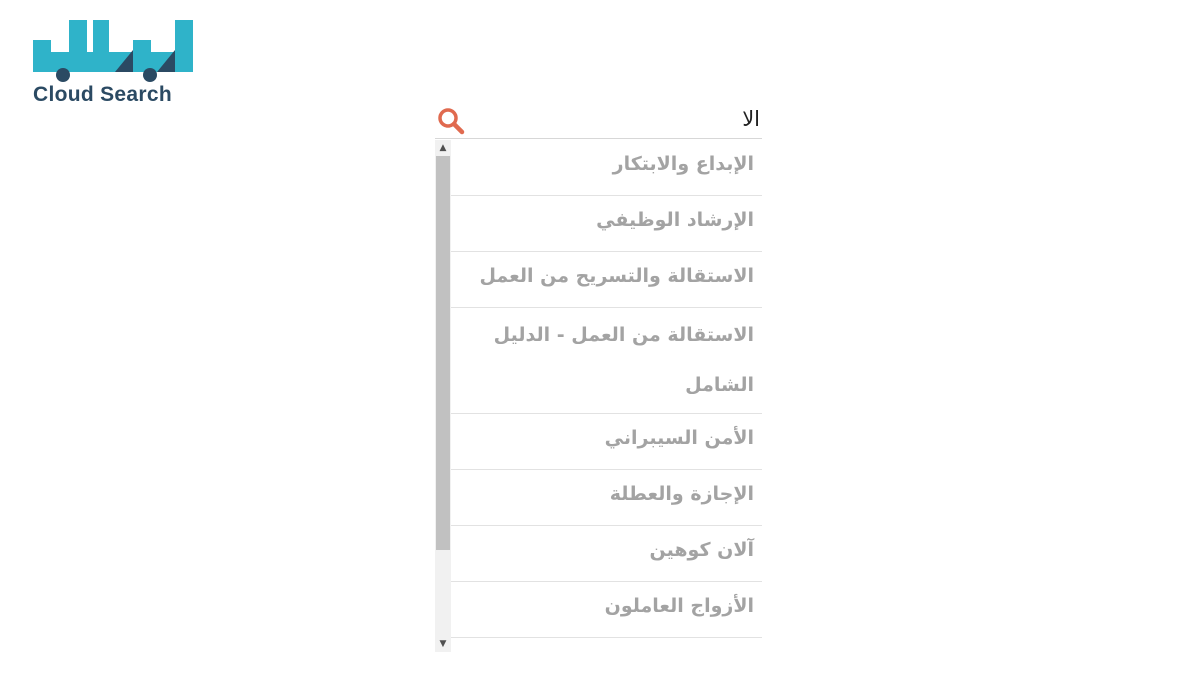 The image size is (1200, 675). What do you see at coordinates (606, 168) in the screenshot?
I see `suggestion-item: الإبداع والابتكار` at bounding box center [606, 168].